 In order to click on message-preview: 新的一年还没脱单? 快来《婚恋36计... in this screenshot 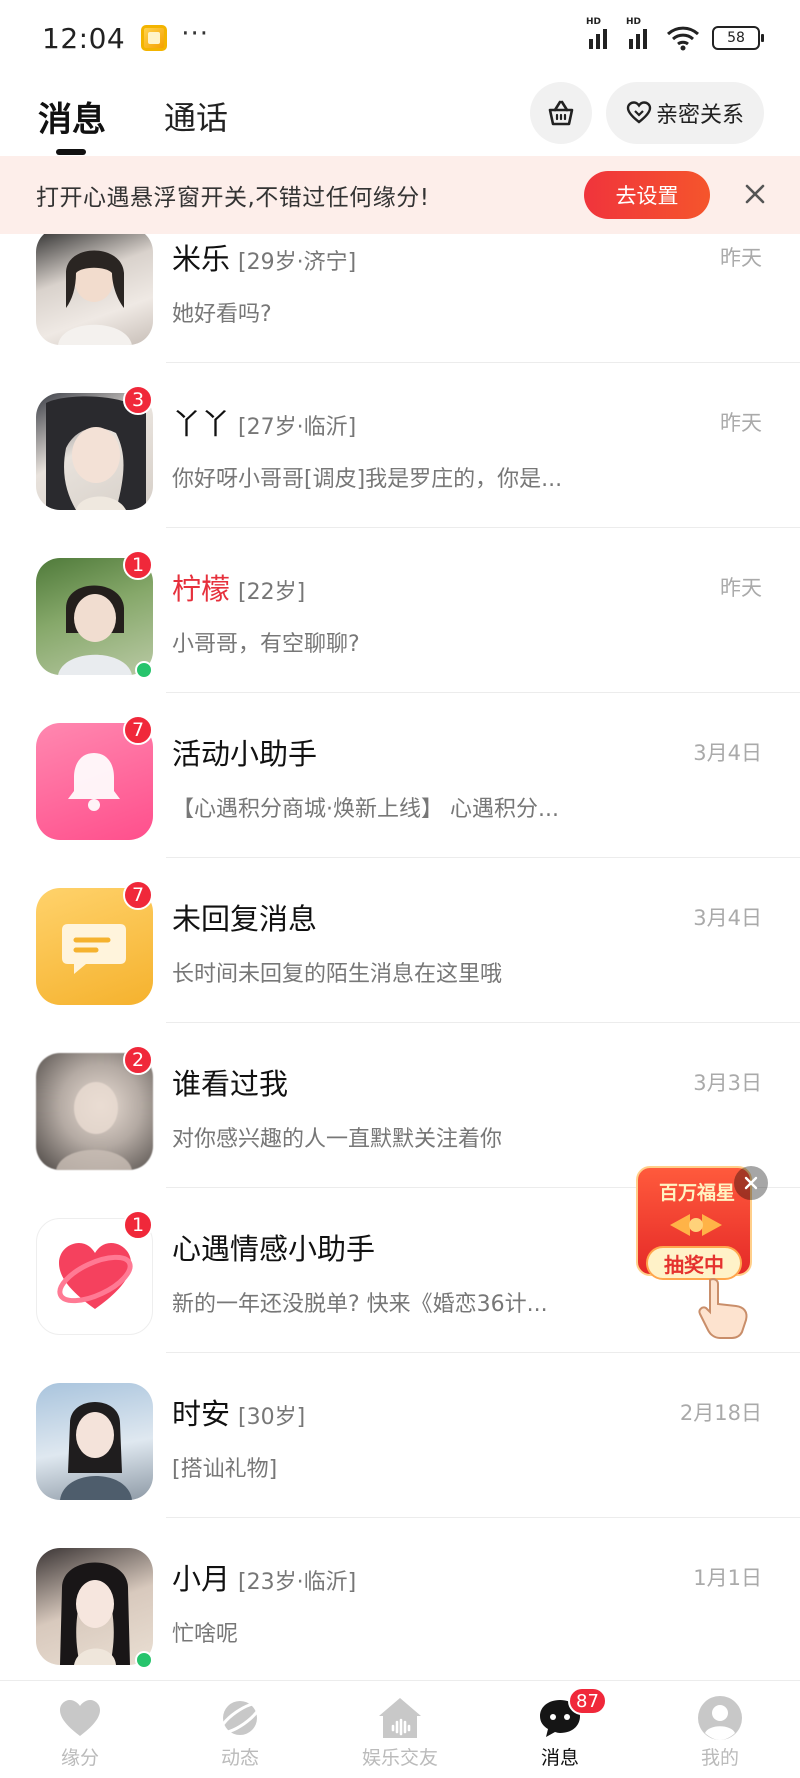, I will do `click(360, 1304)`.